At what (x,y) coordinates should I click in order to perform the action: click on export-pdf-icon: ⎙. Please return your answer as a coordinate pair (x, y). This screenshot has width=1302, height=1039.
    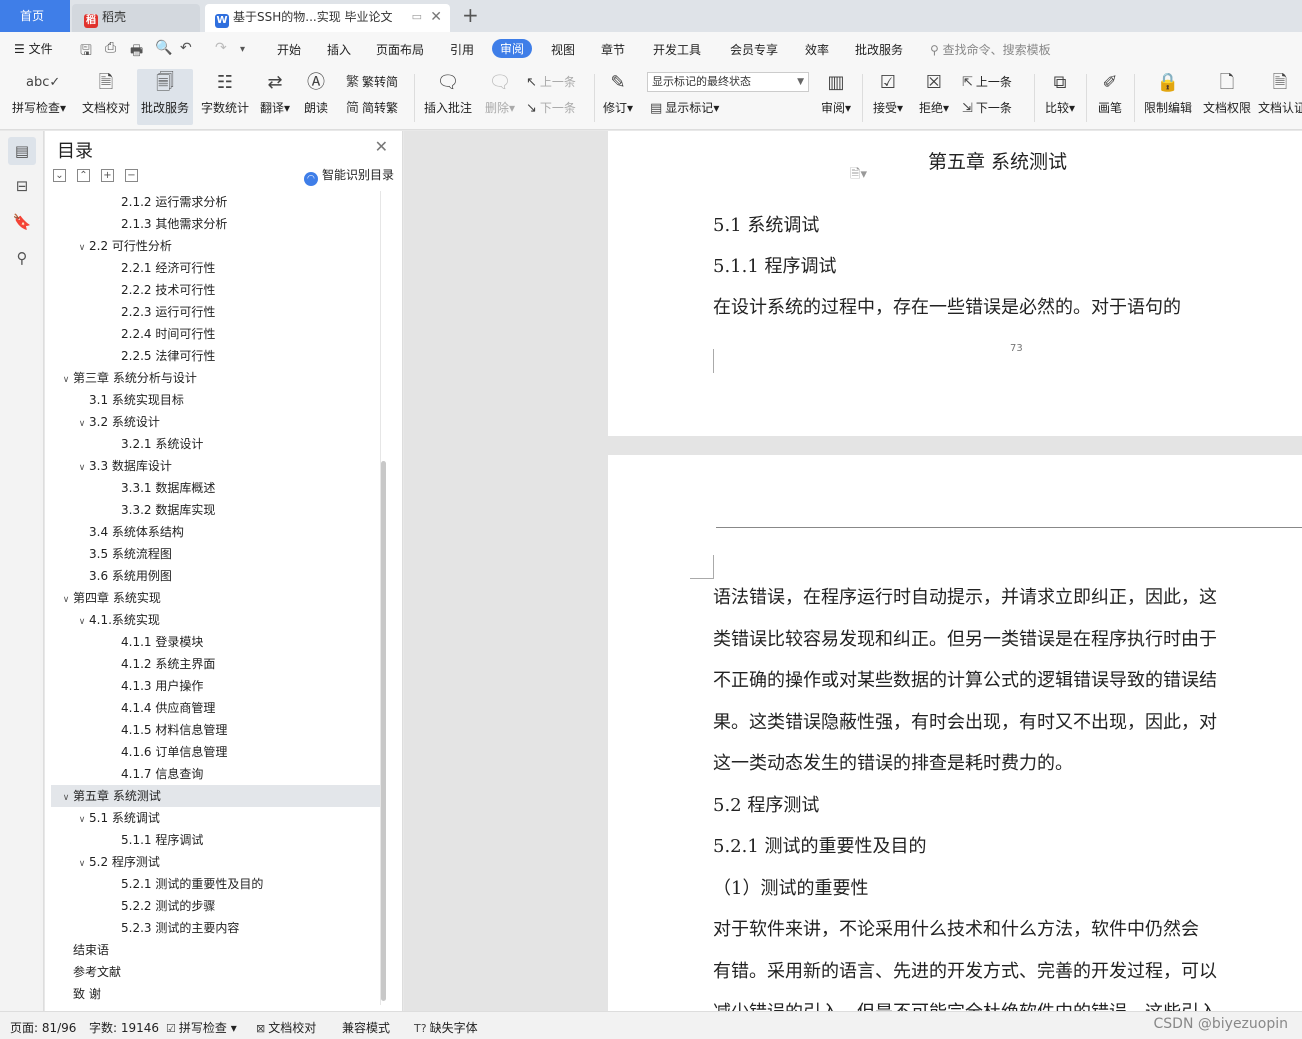
    Looking at the image, I should click on (110, 48).